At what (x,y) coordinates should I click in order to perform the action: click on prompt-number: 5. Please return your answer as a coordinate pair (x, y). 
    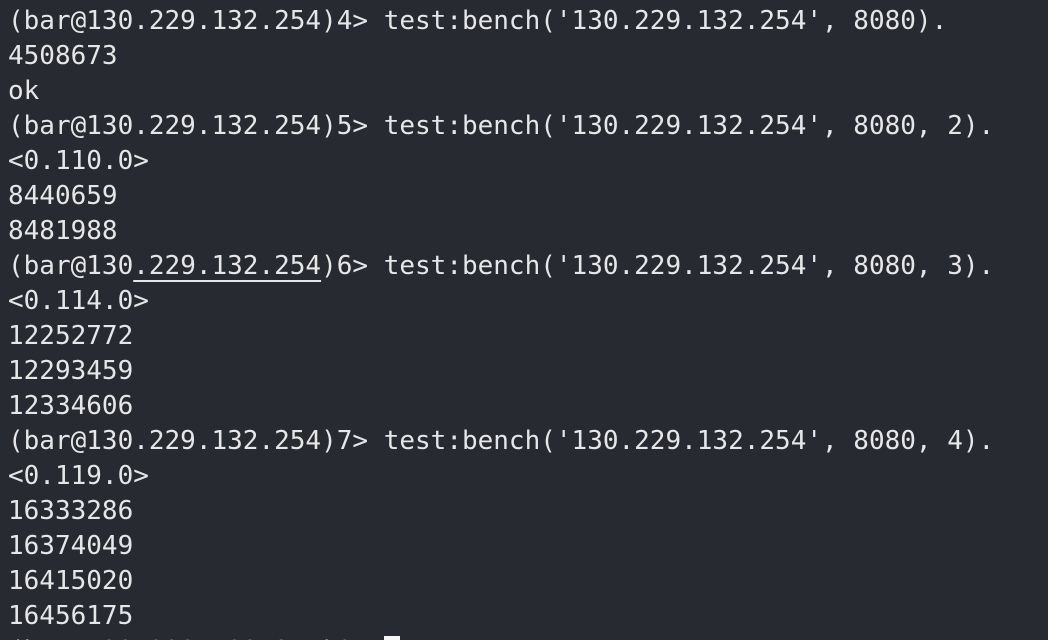
    Looking at the image, I should click on (344, 126).